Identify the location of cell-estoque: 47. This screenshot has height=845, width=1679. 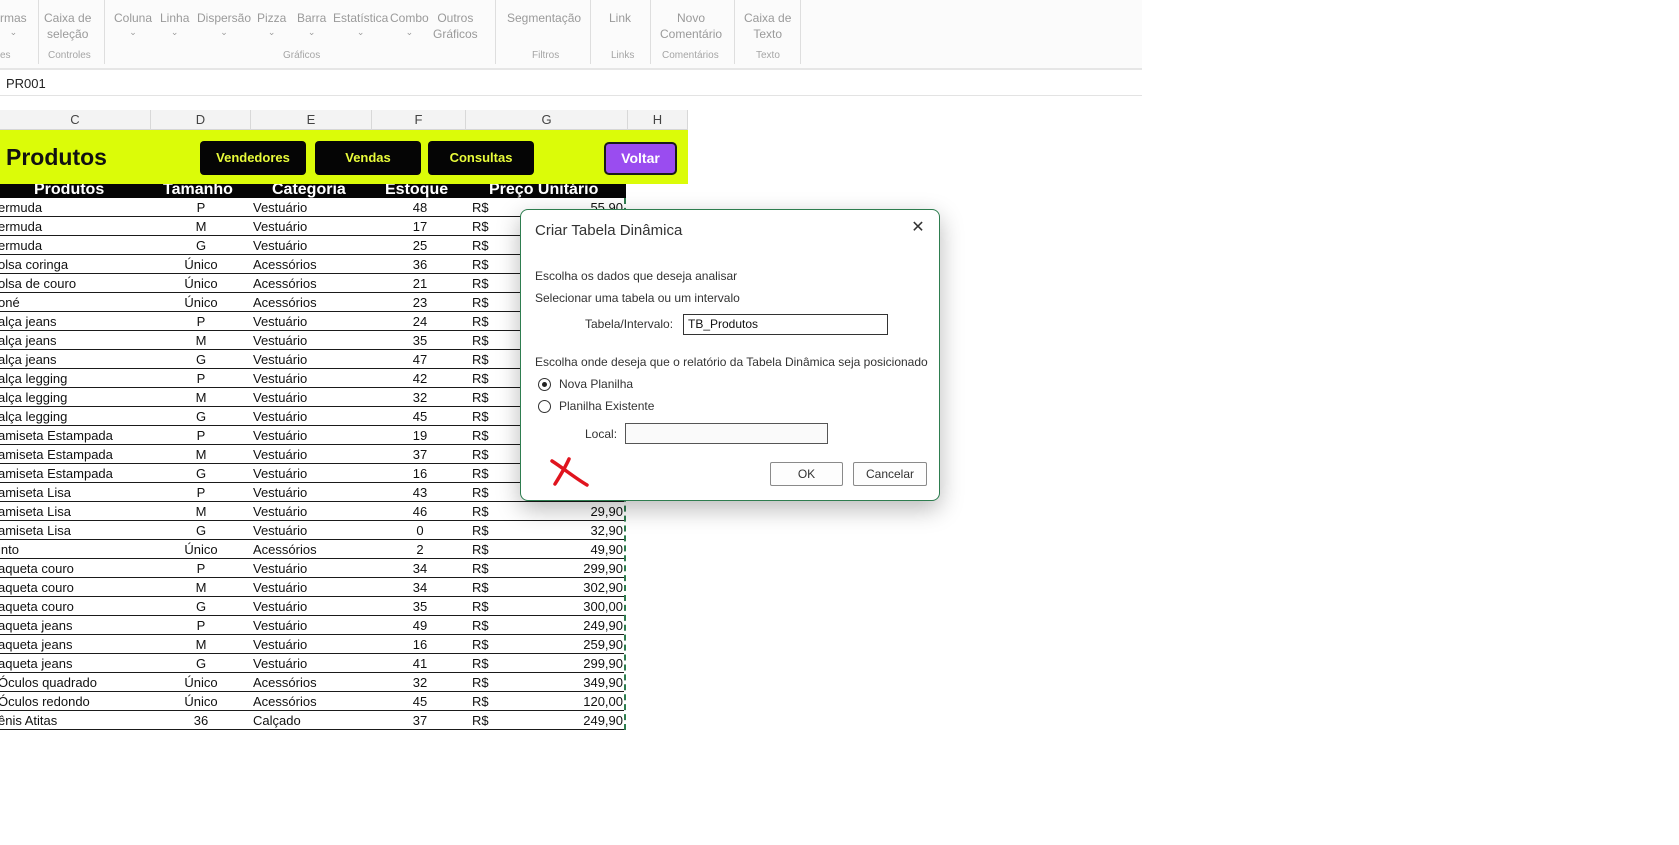
(420, 359).